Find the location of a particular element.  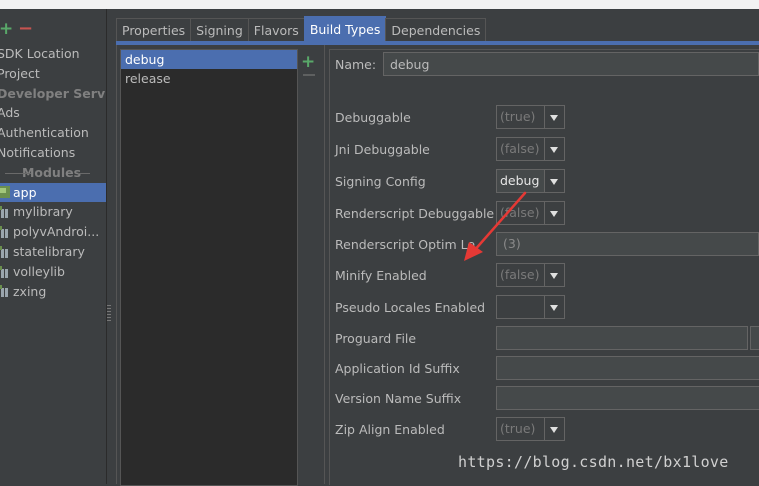

sidebar-splitter is located at coordinates (110, 246).